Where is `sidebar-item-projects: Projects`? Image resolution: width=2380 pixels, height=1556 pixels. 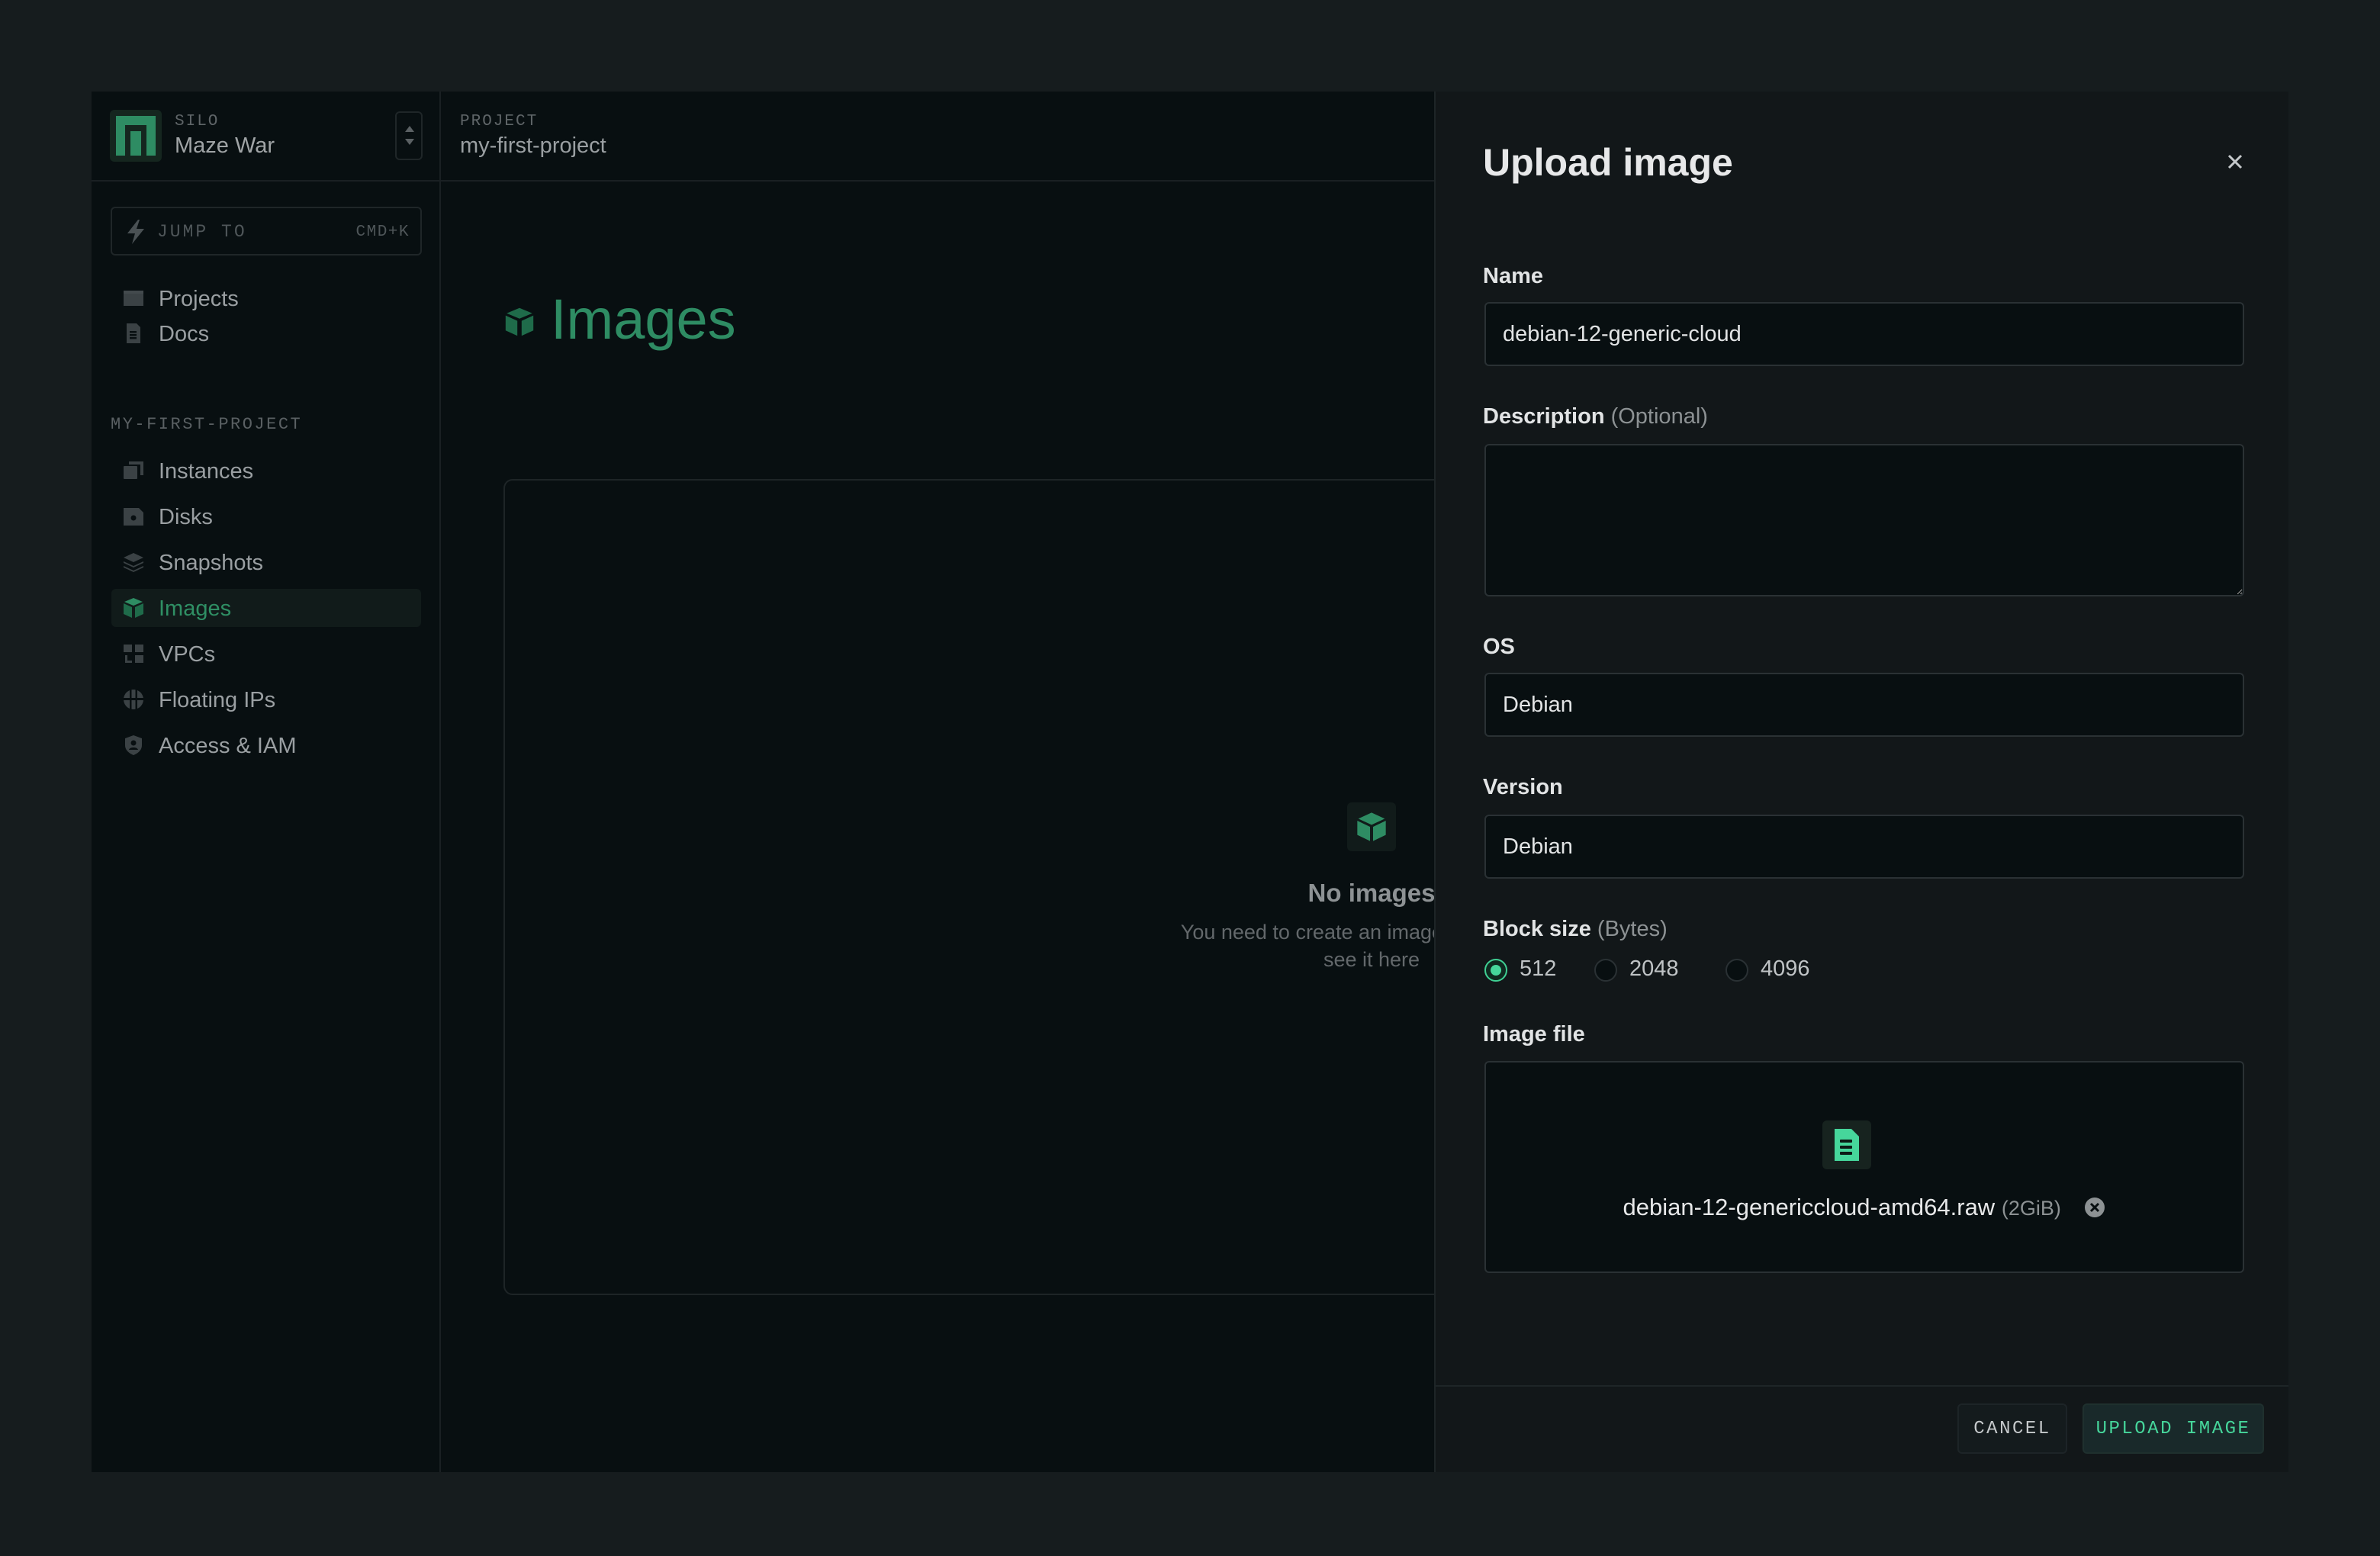
sidebar-item-projects: Projects is located at coordinates (266, 298).